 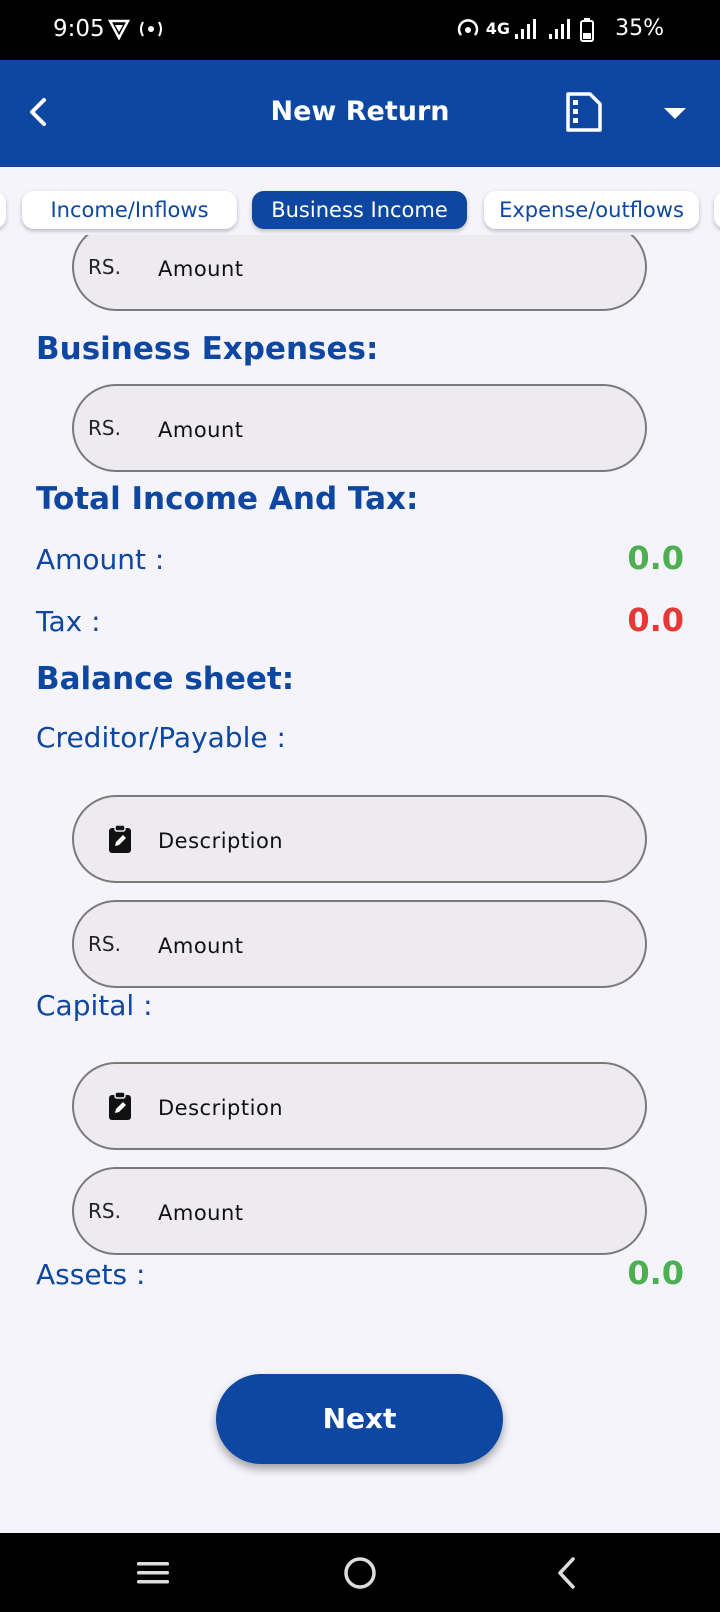 I want to click on battery-icon, so click(x=587, y=30).